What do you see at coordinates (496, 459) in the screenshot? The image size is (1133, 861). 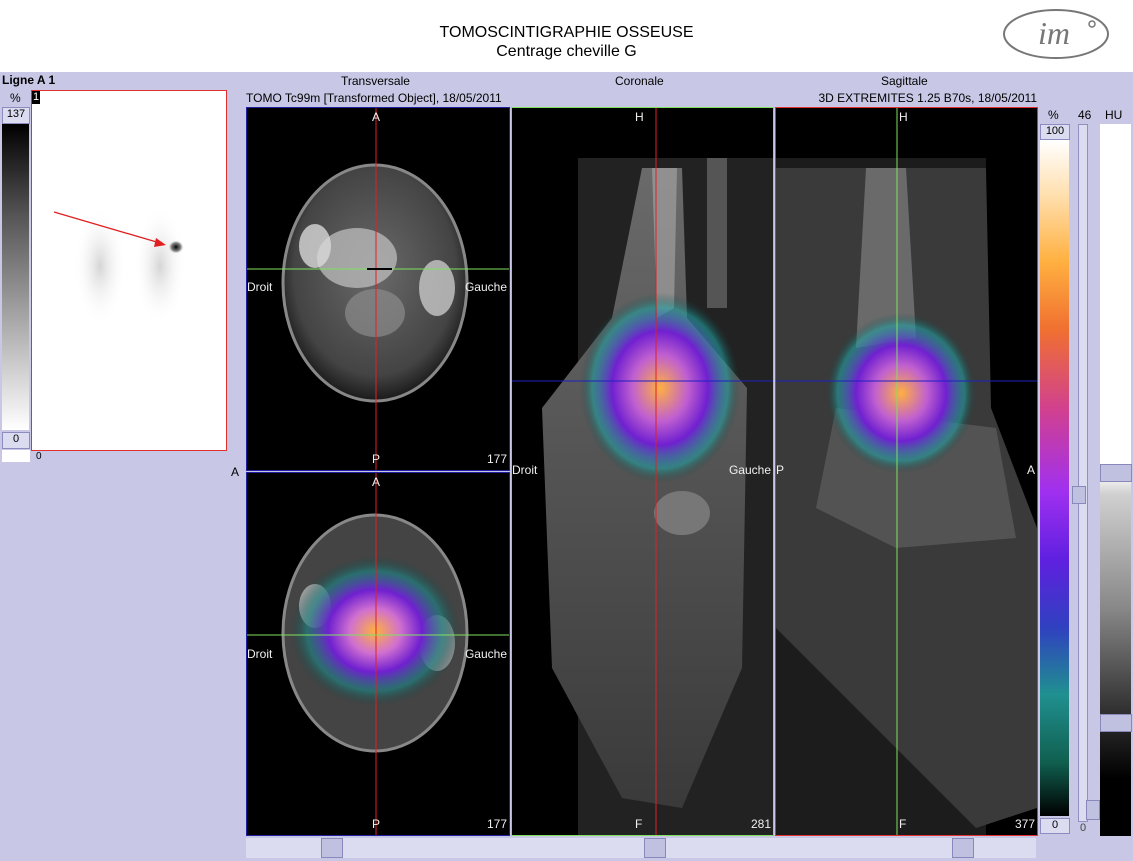 I see `t1-slice-number: 177` at bounding box center [496, 459].